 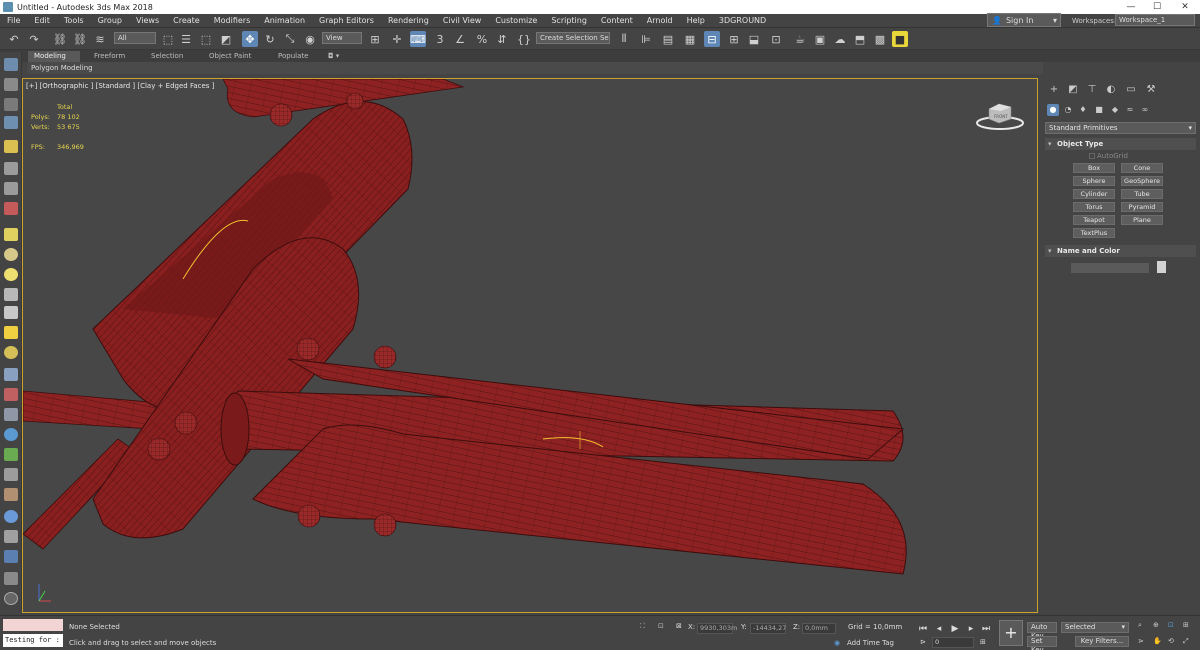 What do you see at coordinates (1142, 194) in the screenshot?
I see `tube-button: Tube` at bounding box center [1142, 194].